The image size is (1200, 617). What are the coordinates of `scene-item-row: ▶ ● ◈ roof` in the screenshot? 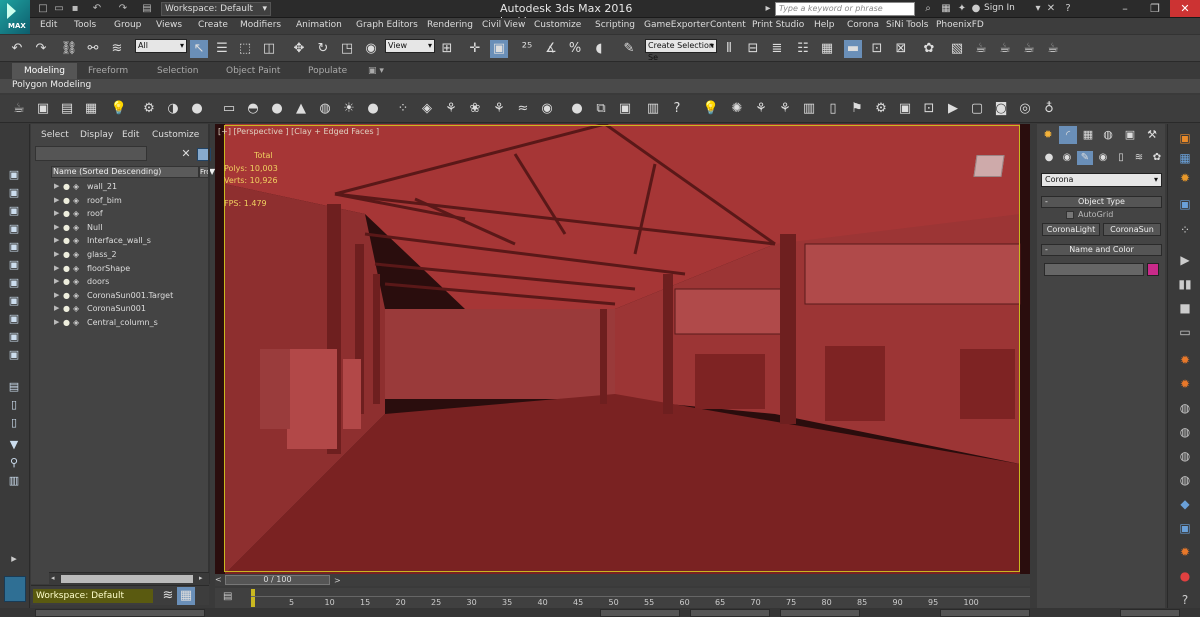 It's located at (130, 213).